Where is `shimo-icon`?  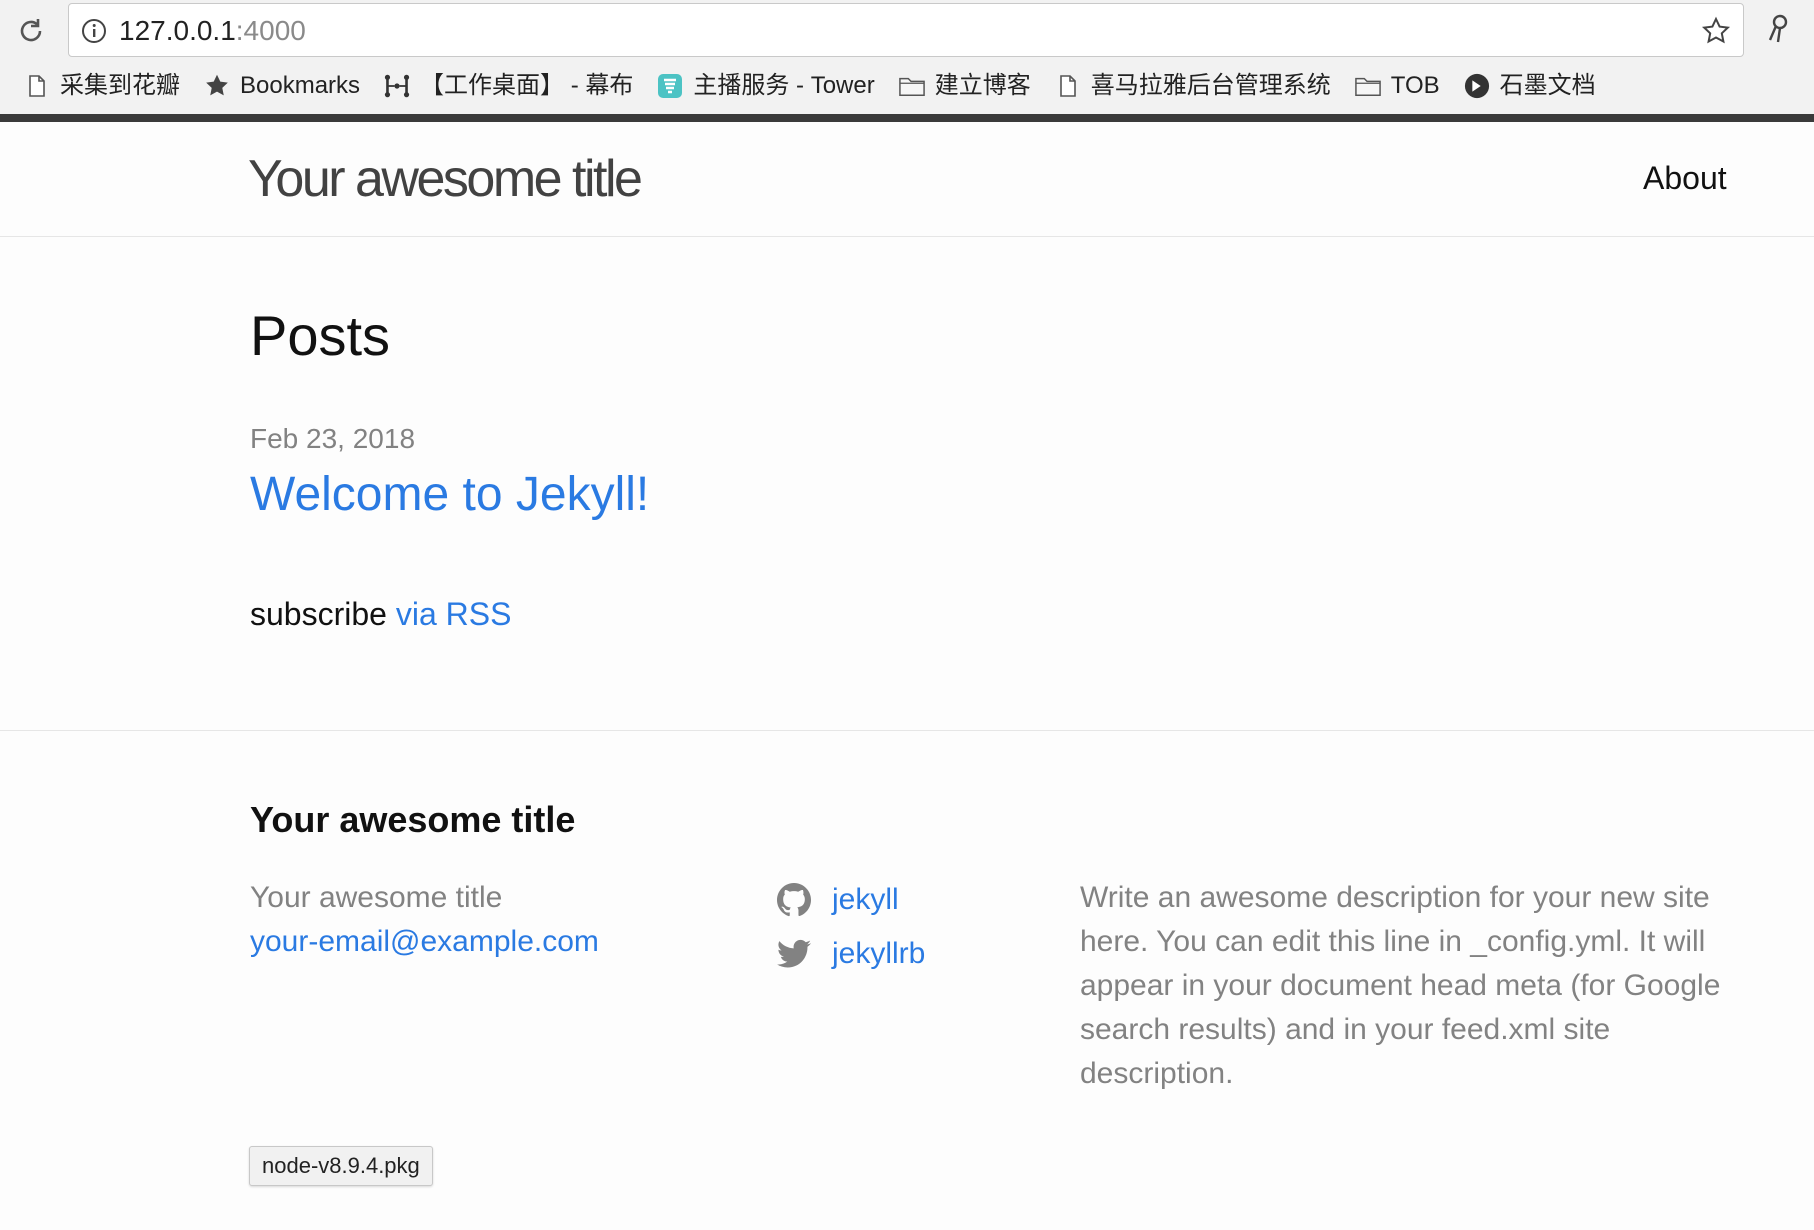
shimo-icon is located at coordinates (1477, 86).